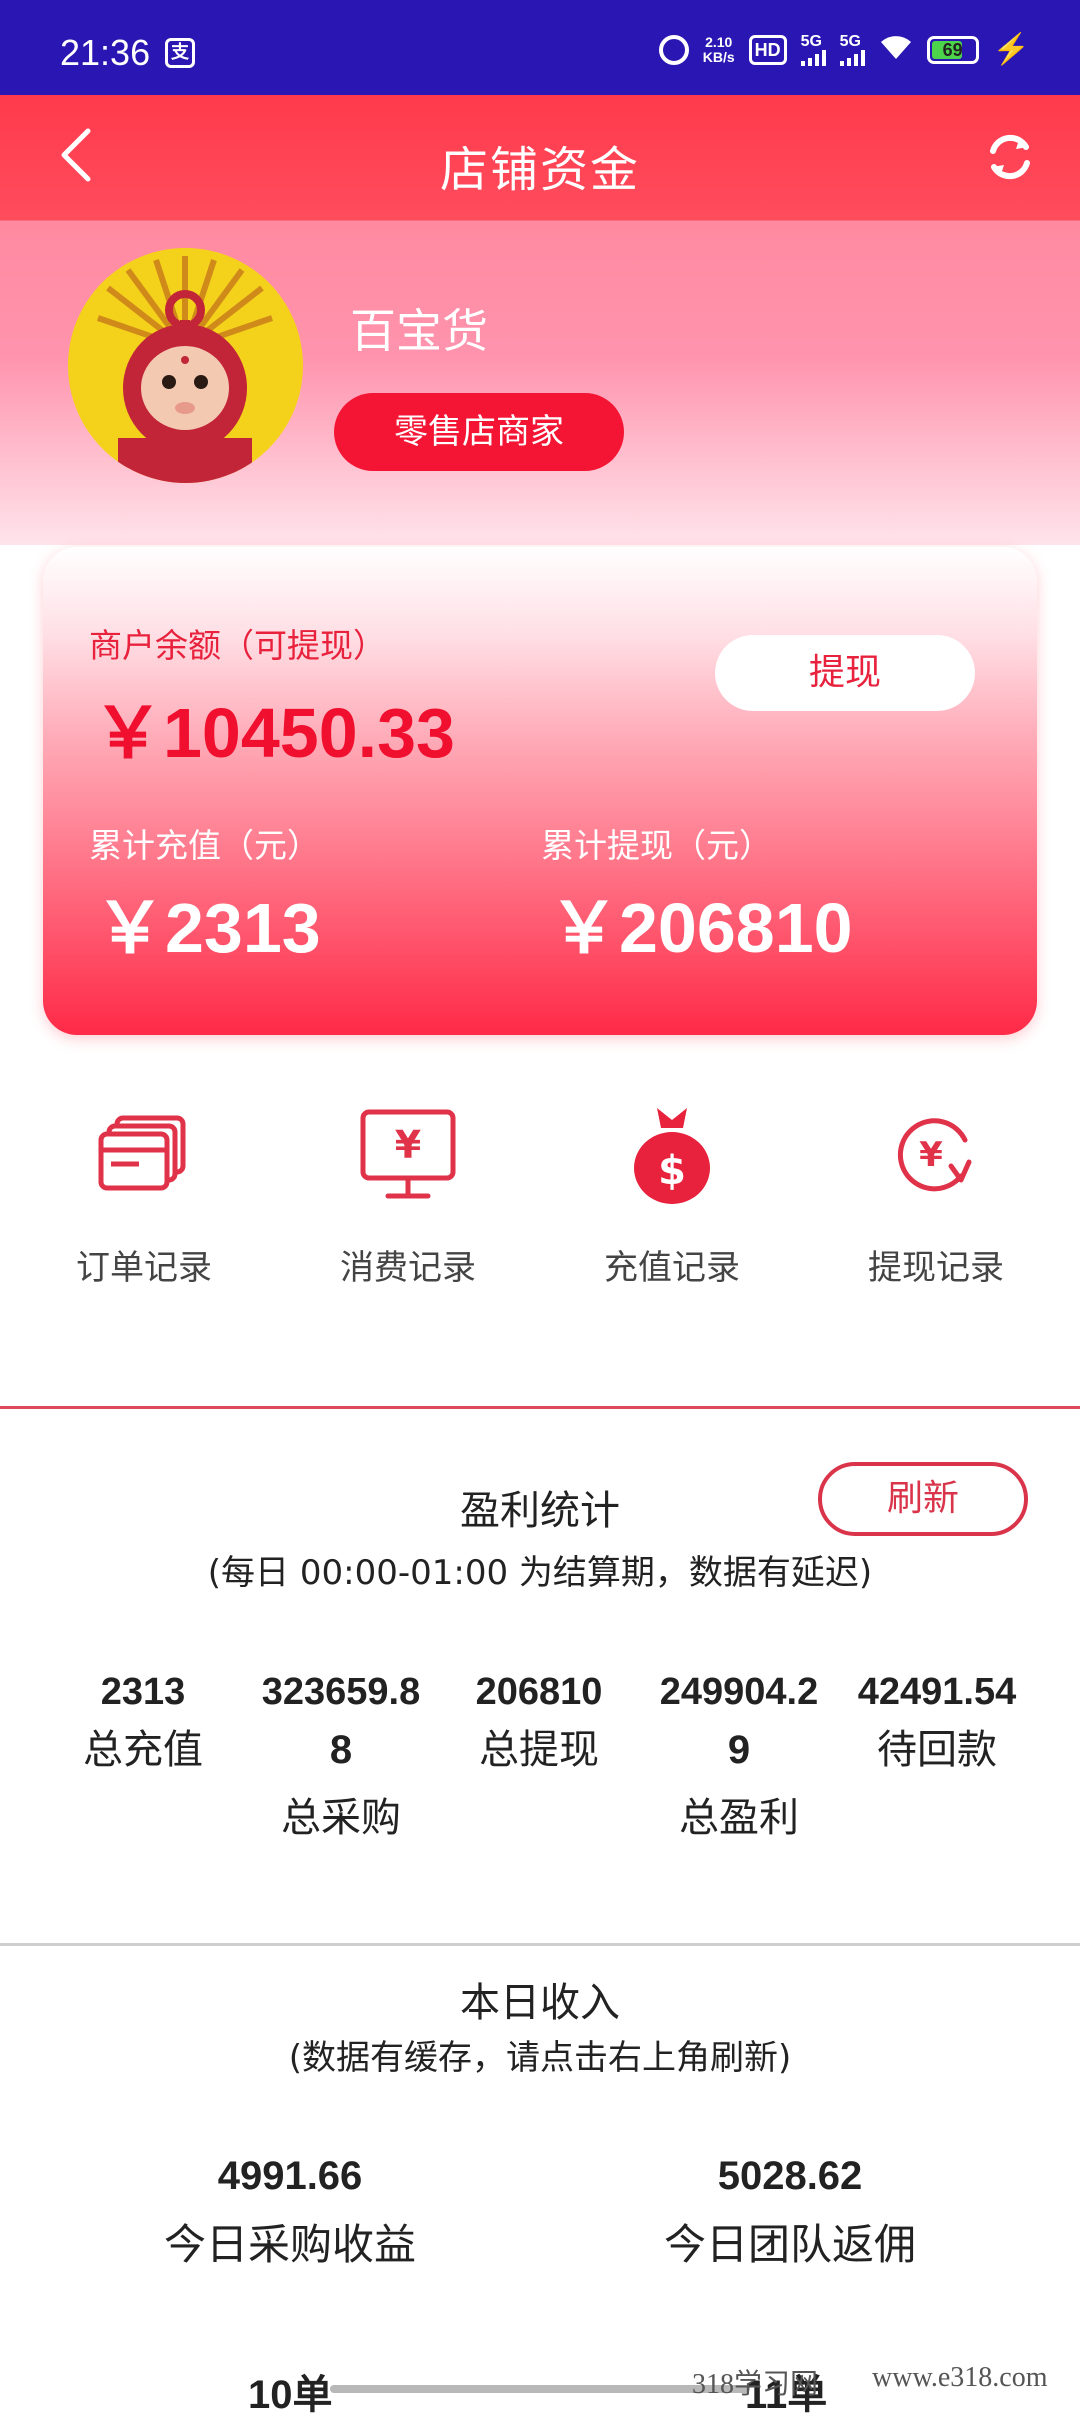 Image resolution: width=1080 pixels, height=2420 pixels. I want to click on status-time: 21:36, so click(105, 52).